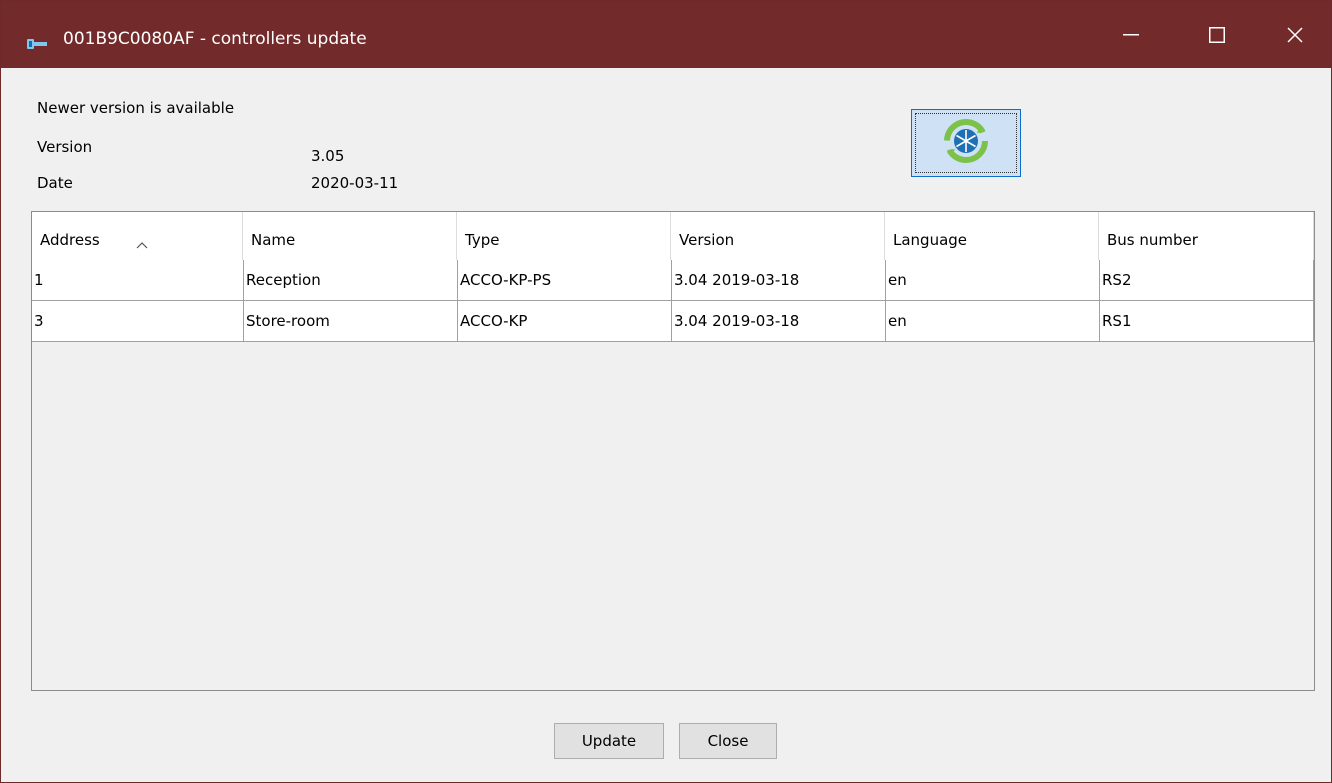 Image resolution: width=1332 pixels, height=783 pixels. Describe the element at coordinates (565, 321) in the screenshot. I see `cell-type: ACCO-KP` at that location.